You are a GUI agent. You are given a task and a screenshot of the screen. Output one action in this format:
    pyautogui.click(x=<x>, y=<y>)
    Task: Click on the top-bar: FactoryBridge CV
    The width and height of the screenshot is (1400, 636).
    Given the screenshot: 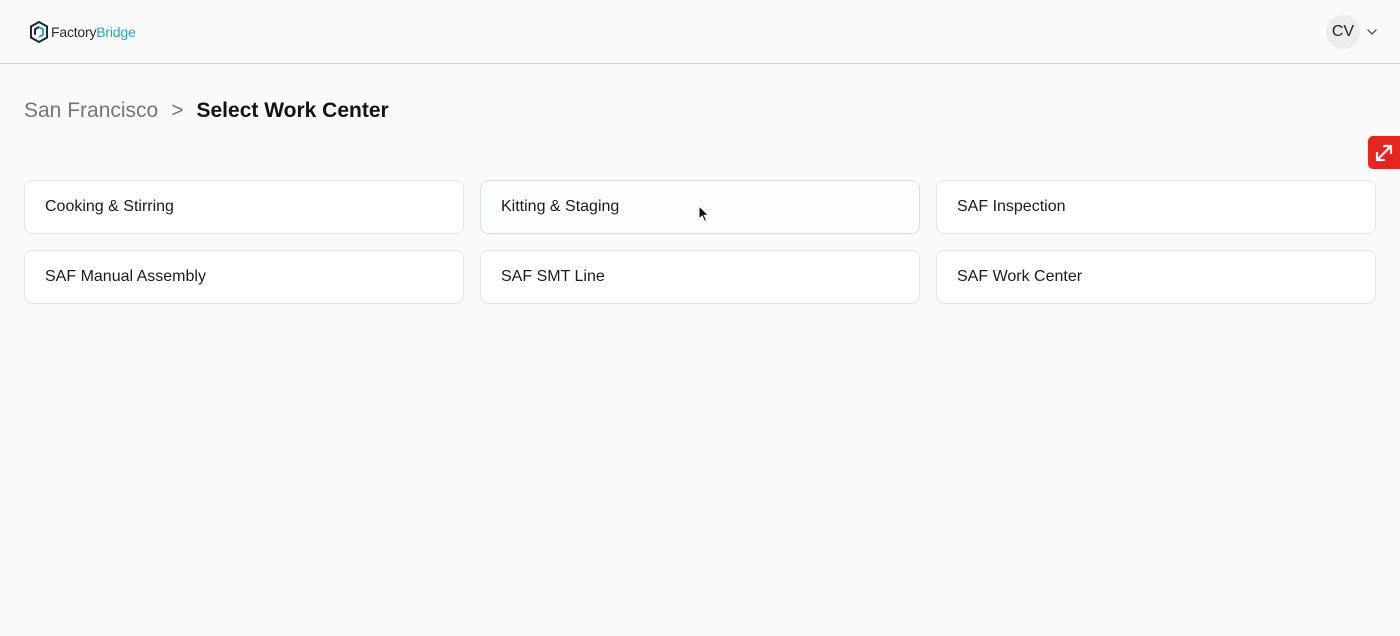 What is the action you would take?
    pyautogui.click(x=700, y=32)
    